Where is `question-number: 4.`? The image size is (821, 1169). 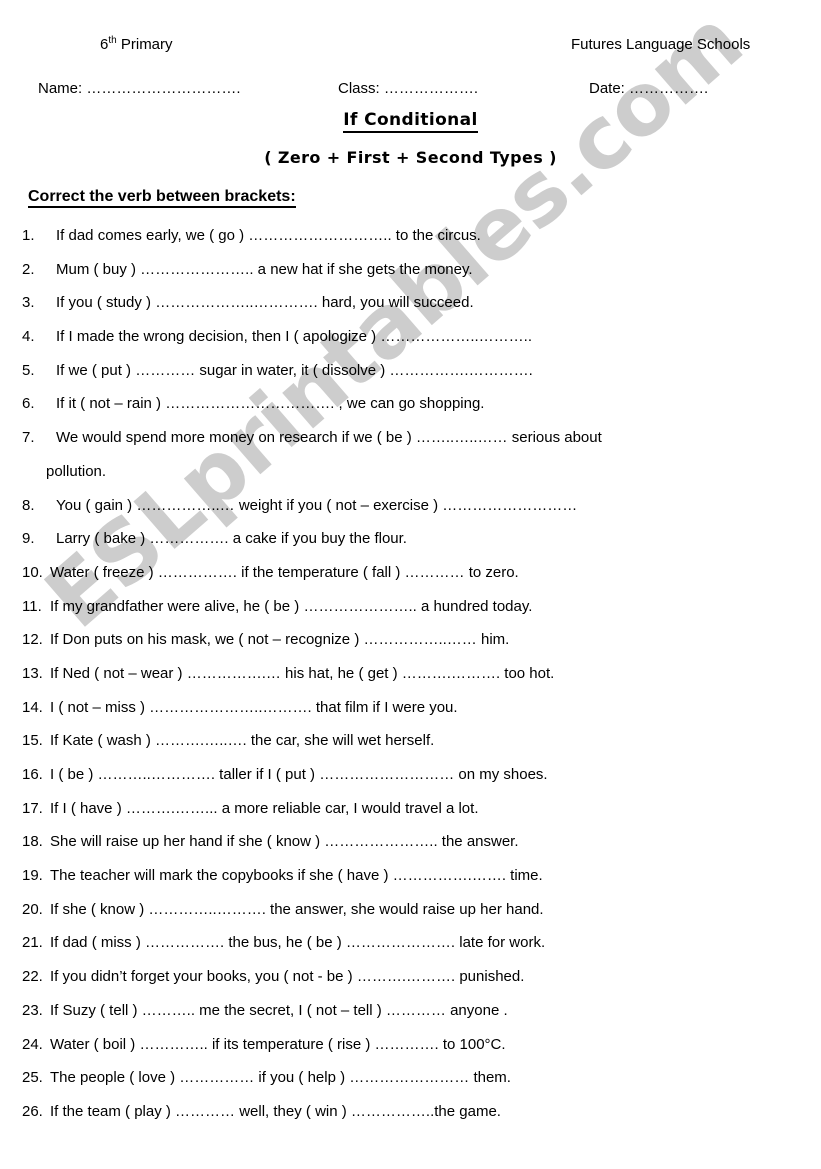 question-number: 4. is located at coordinates (28, 337).